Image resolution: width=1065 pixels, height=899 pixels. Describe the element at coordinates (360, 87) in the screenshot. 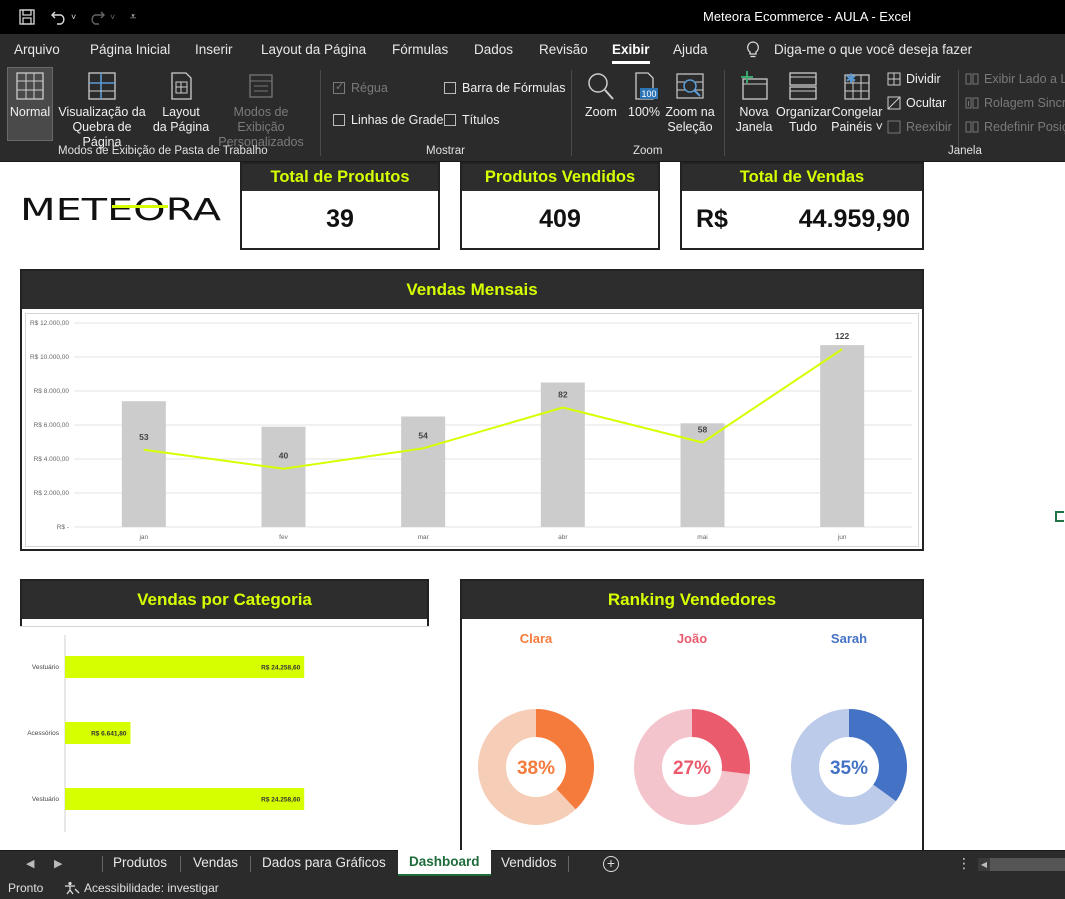

I see `ruler-checkbox: Régua` at that location.